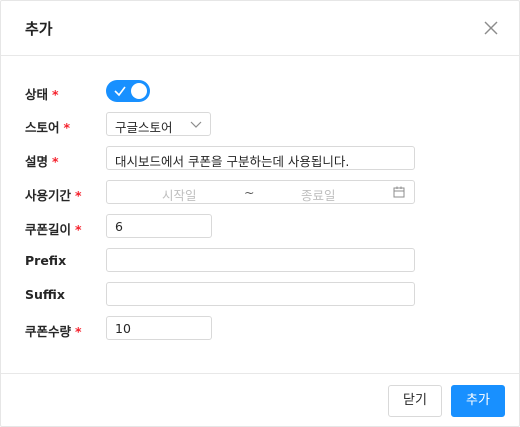 The image size is (520, 427). What do you see at coordinates (159, 328) in the screenshot?
I see `coupon-count-input: 10` at bounding box center [159, 328].